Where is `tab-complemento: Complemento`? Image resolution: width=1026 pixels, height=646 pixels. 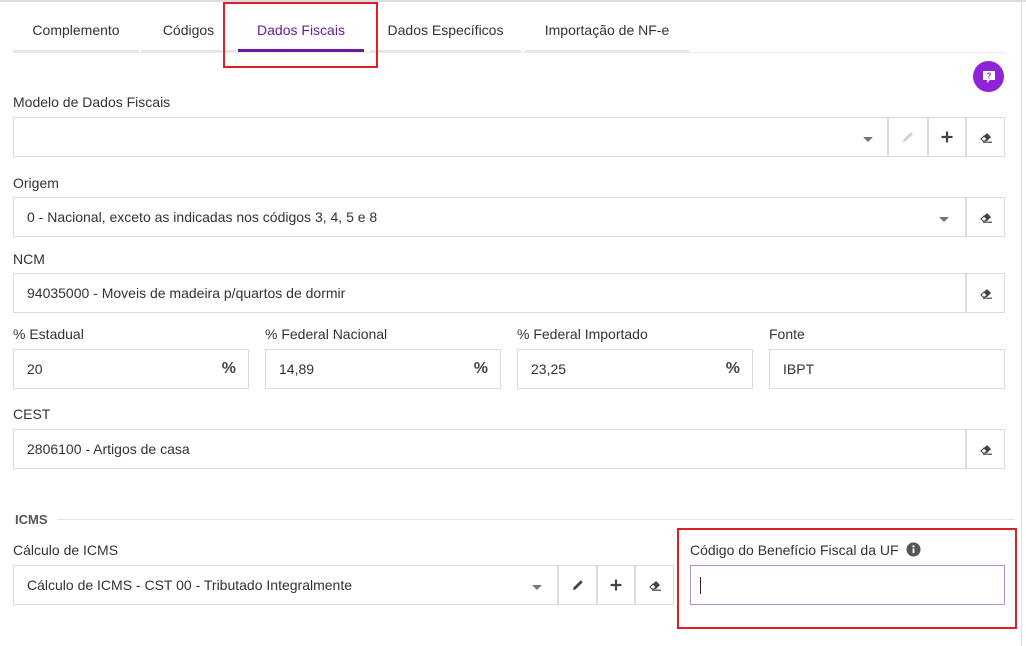 tab-complemento: Complemento is located at coordinates (76, 30).